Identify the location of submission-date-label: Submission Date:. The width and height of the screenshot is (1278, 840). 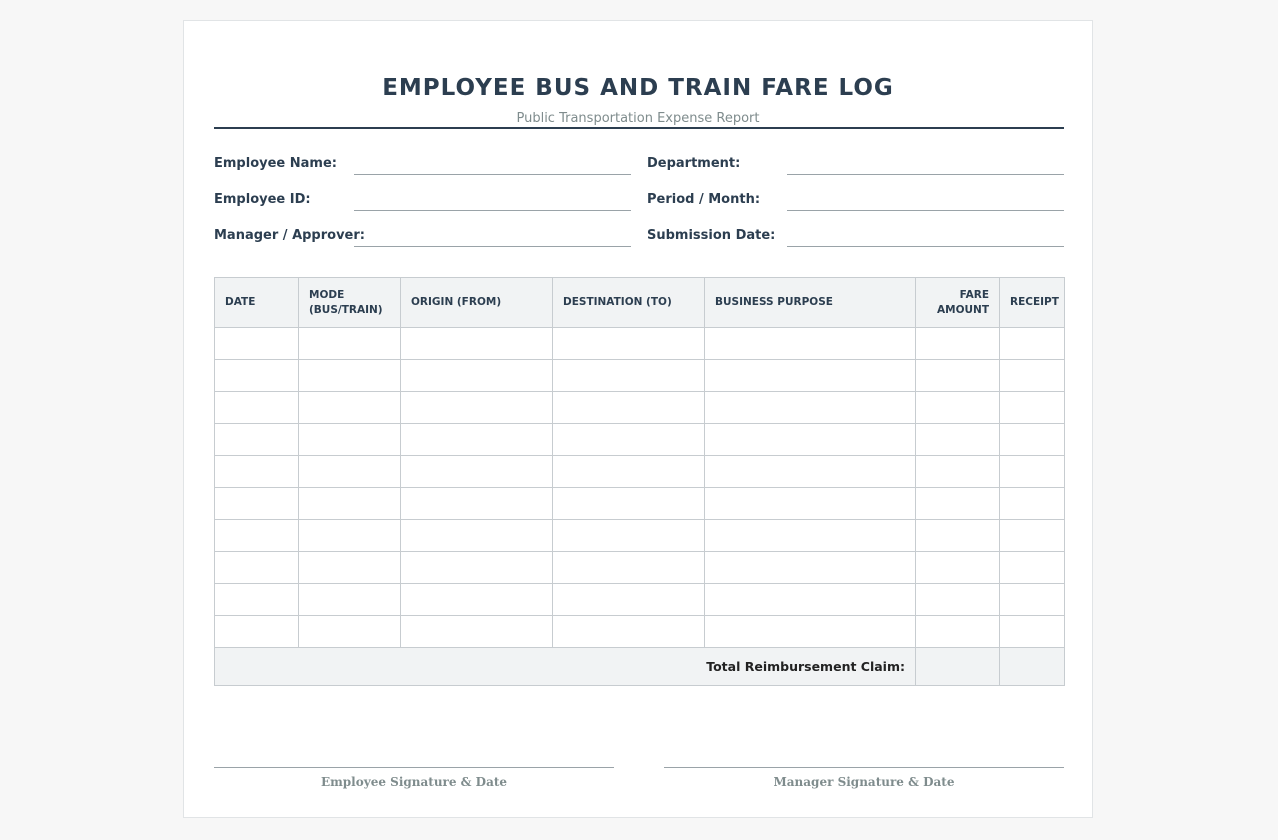
(711, 235).